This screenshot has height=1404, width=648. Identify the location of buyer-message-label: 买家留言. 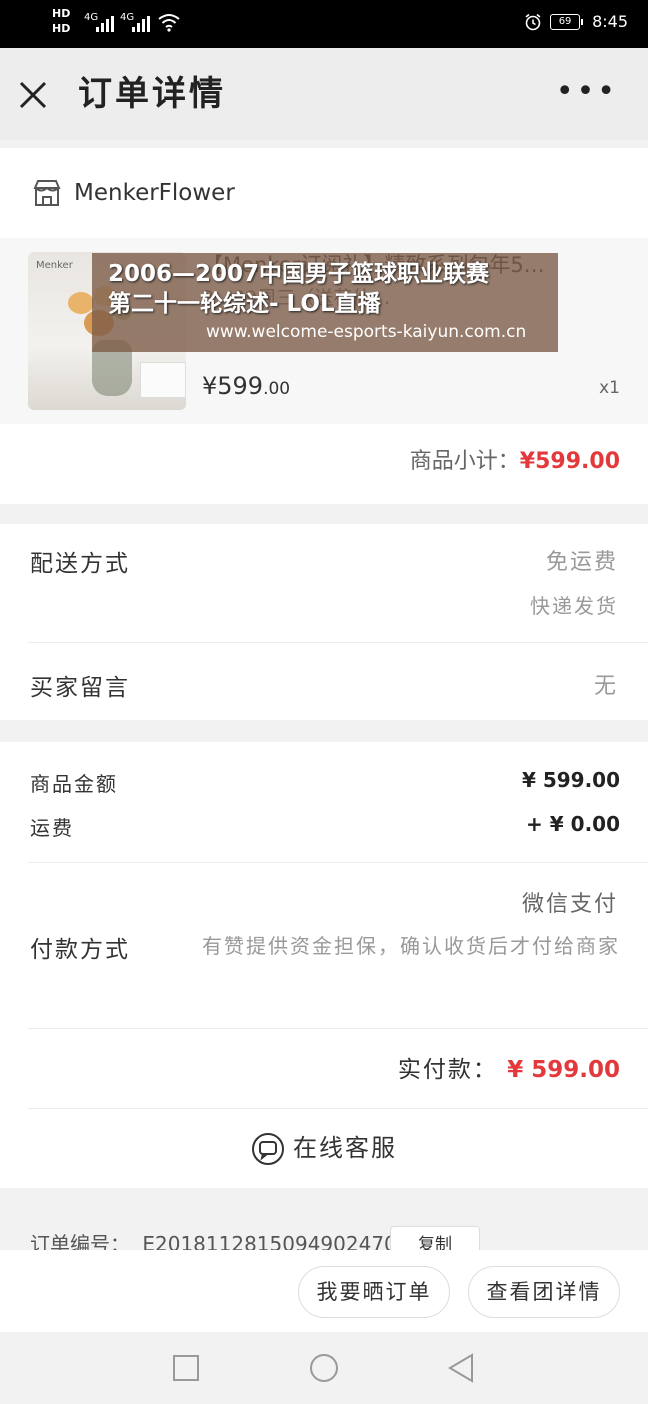
(80, 688).